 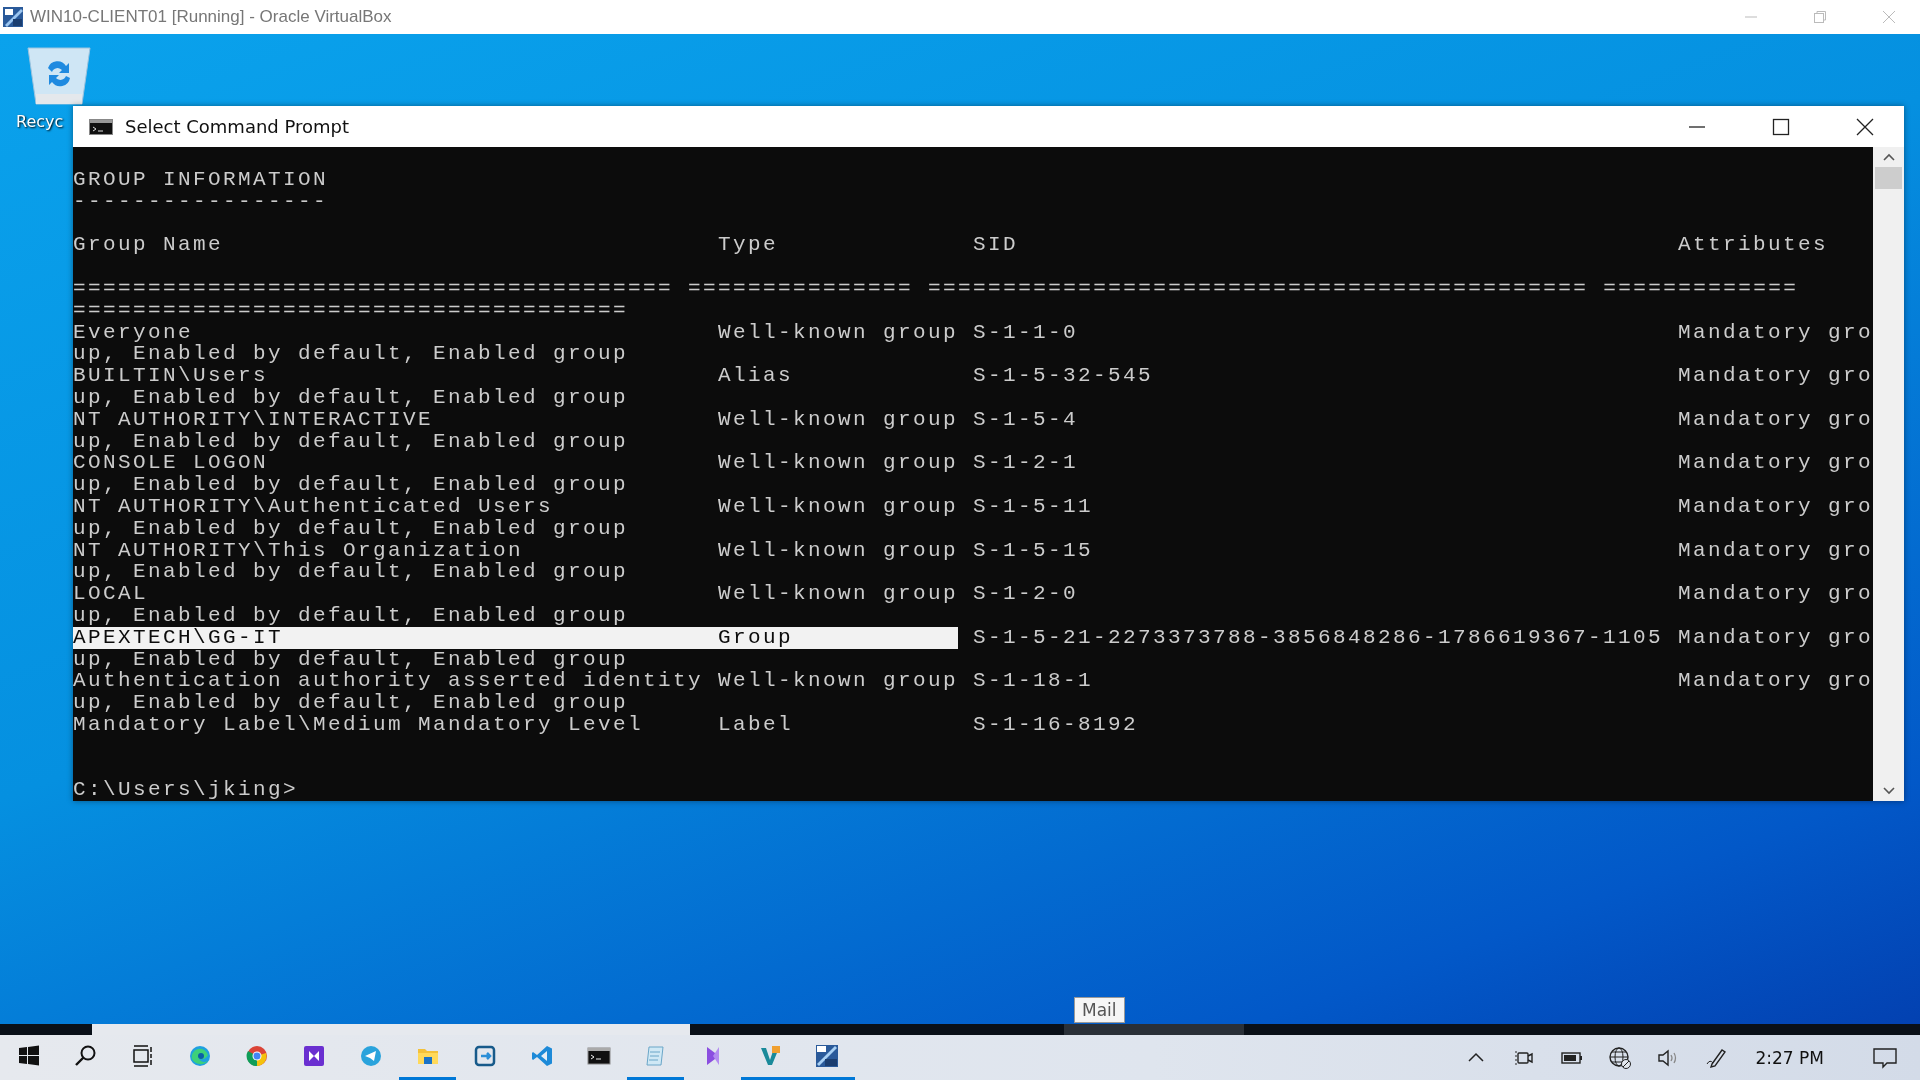 What do you see at coordinates (171, 376) in the screenshot?
I see `table-cell-text: BUILTIN\Users` at bounding box center [171, 376].